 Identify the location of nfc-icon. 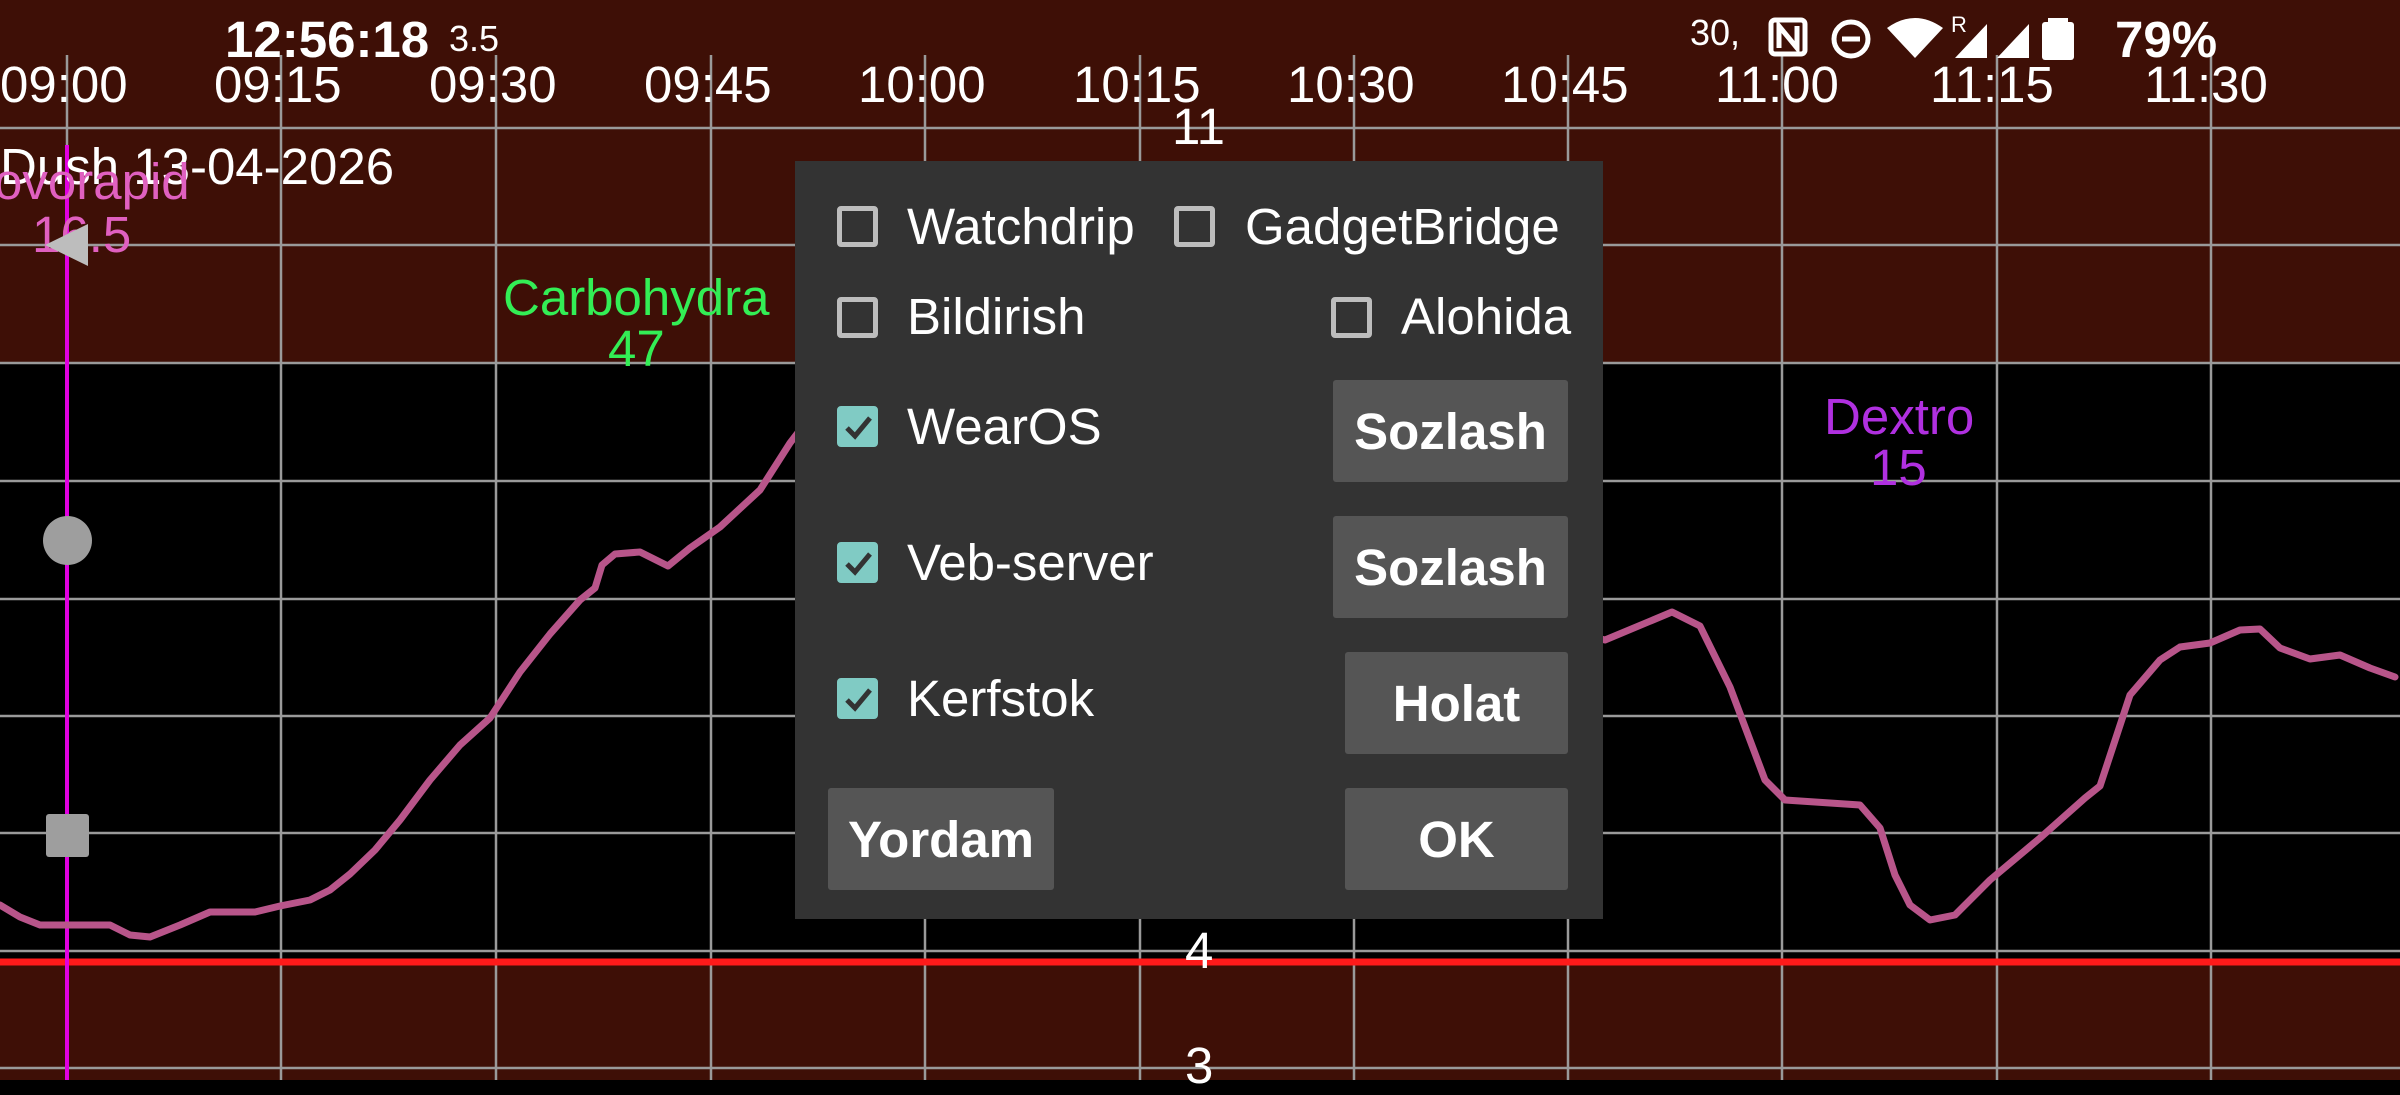
(1788, 37).